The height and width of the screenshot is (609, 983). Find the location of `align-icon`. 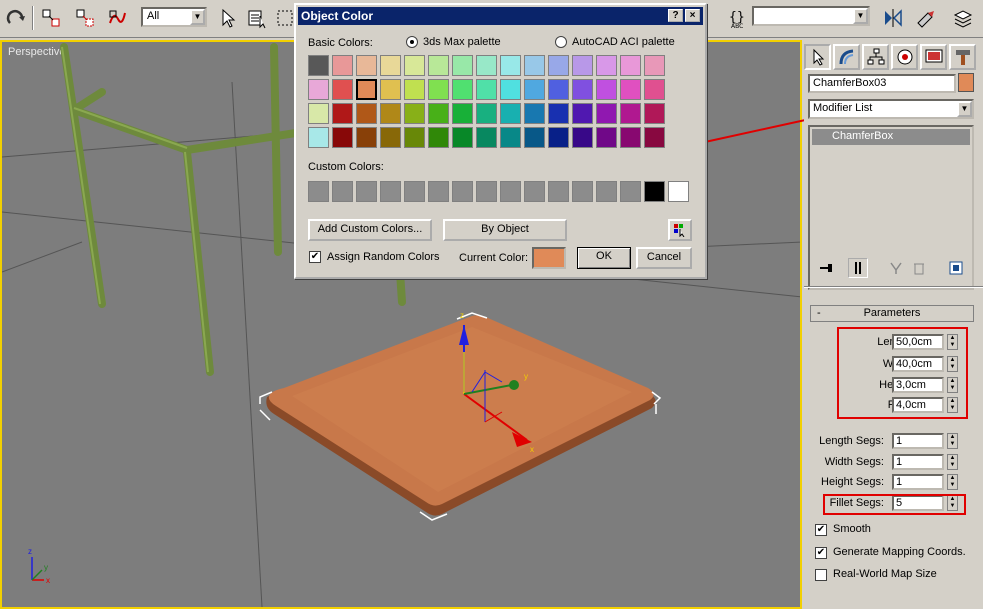

align-icon is located at coordinates (925, 18).